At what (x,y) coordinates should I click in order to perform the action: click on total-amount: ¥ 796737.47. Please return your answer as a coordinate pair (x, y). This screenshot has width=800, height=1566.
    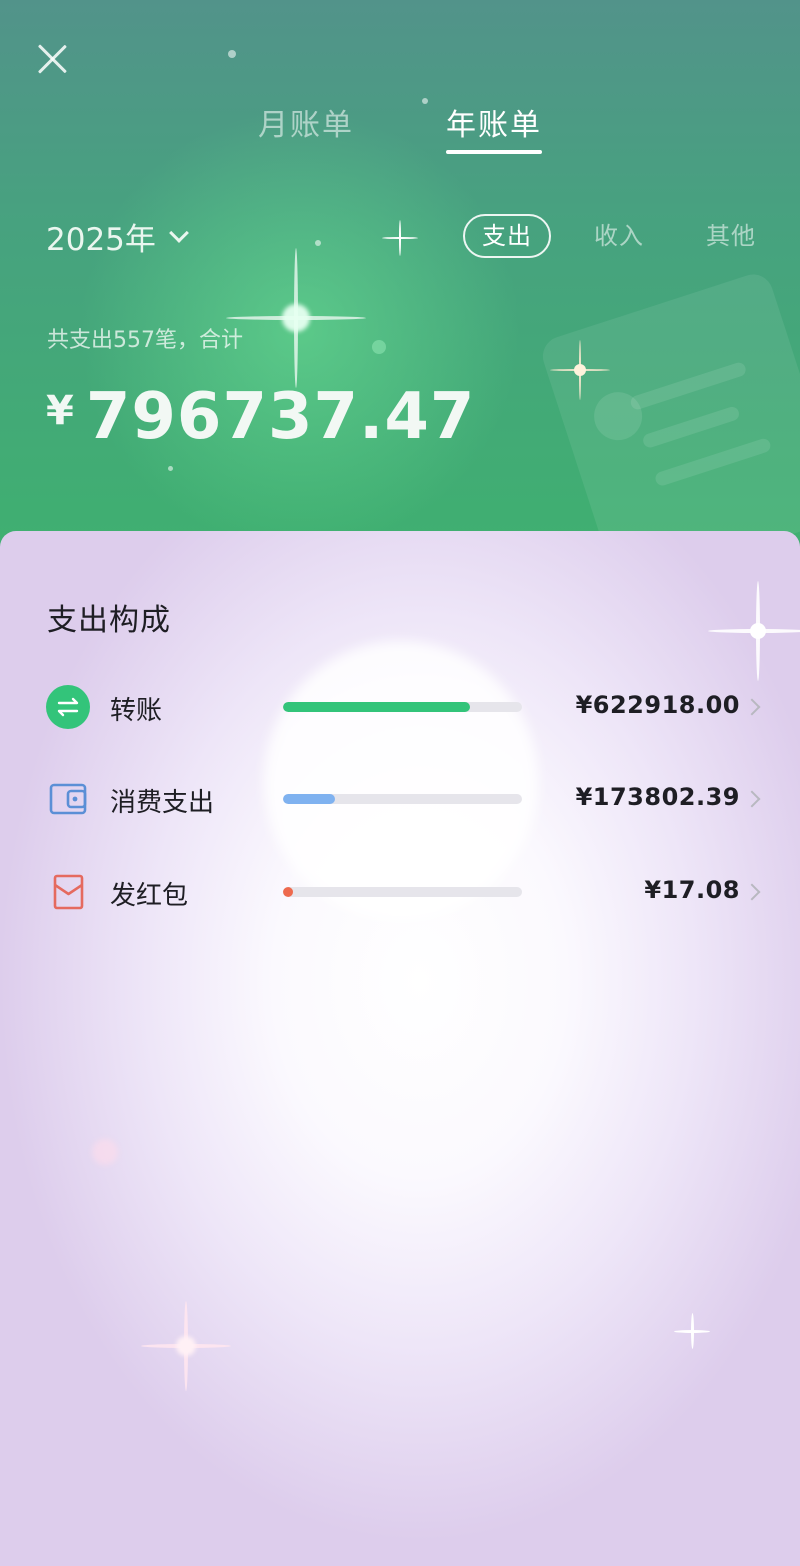
    Looking at the image, I should click on (260, 417).